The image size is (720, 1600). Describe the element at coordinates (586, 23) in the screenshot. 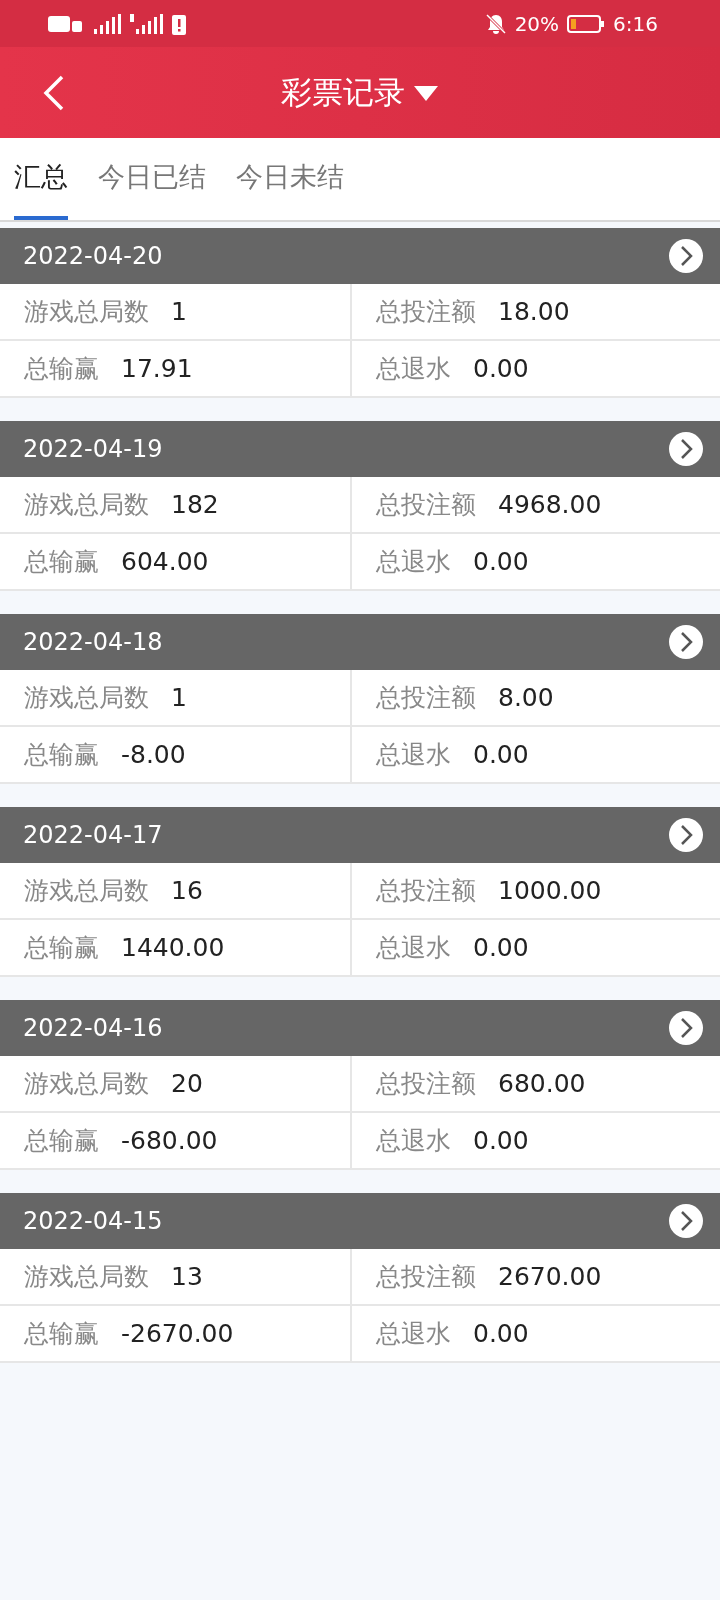

I see `battery-icon` at that location.